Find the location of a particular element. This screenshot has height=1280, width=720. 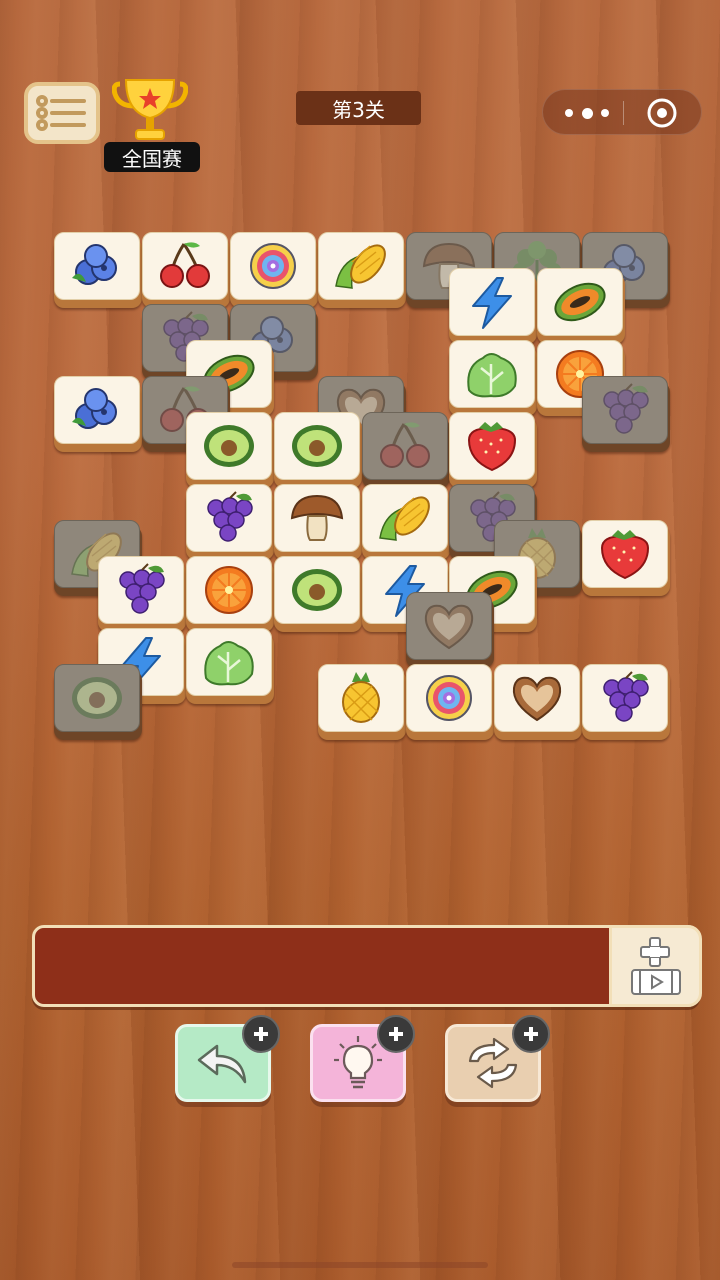

mushroom-icon is located at coordinates (317, 517).